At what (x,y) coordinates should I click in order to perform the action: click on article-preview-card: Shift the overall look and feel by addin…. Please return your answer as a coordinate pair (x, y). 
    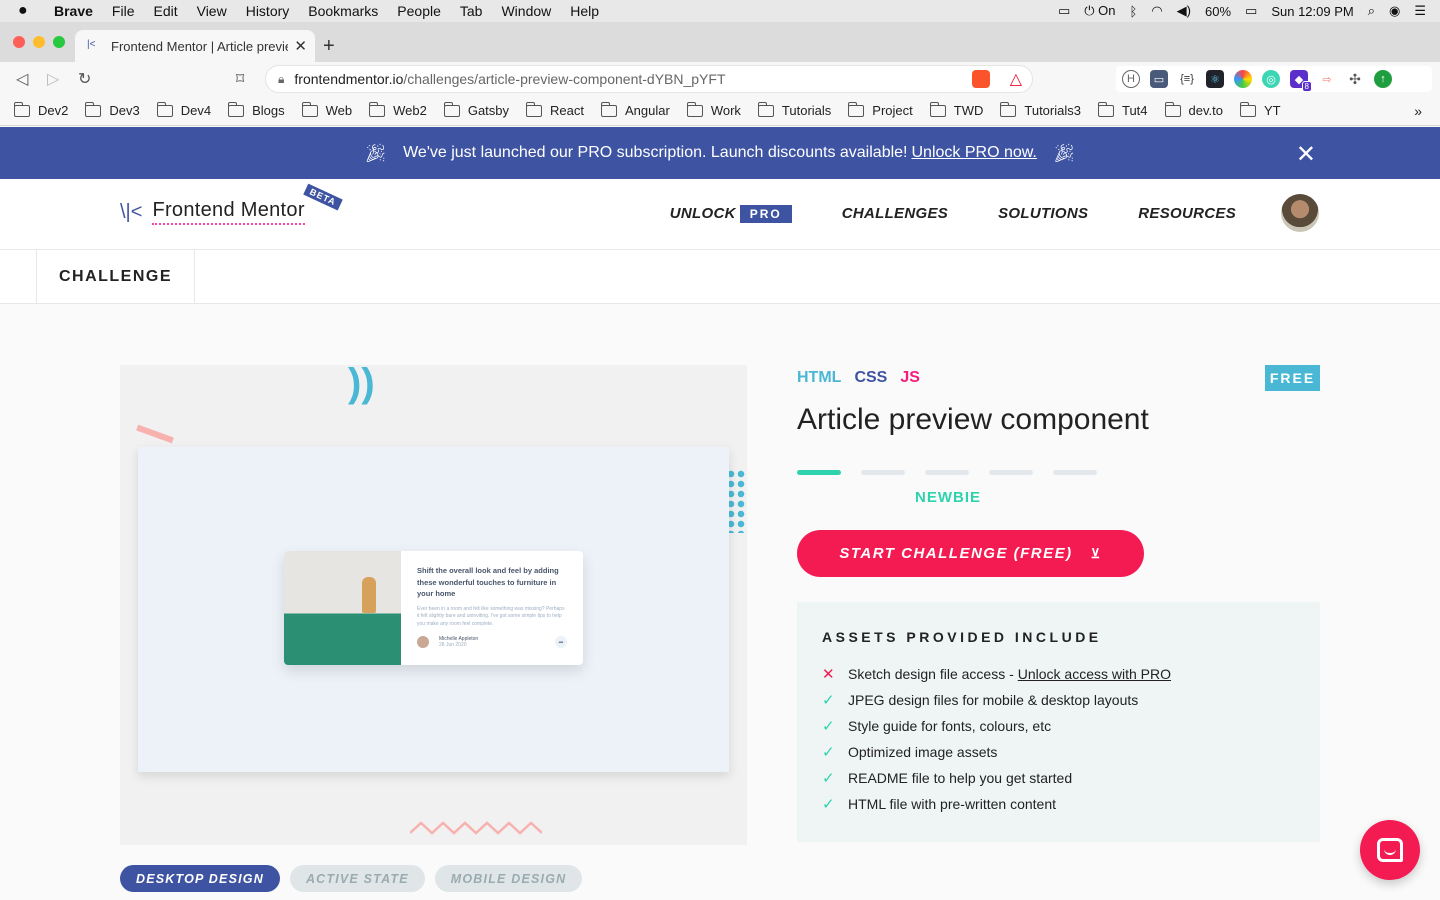
    Looking at the image, I should click on (433, 608).